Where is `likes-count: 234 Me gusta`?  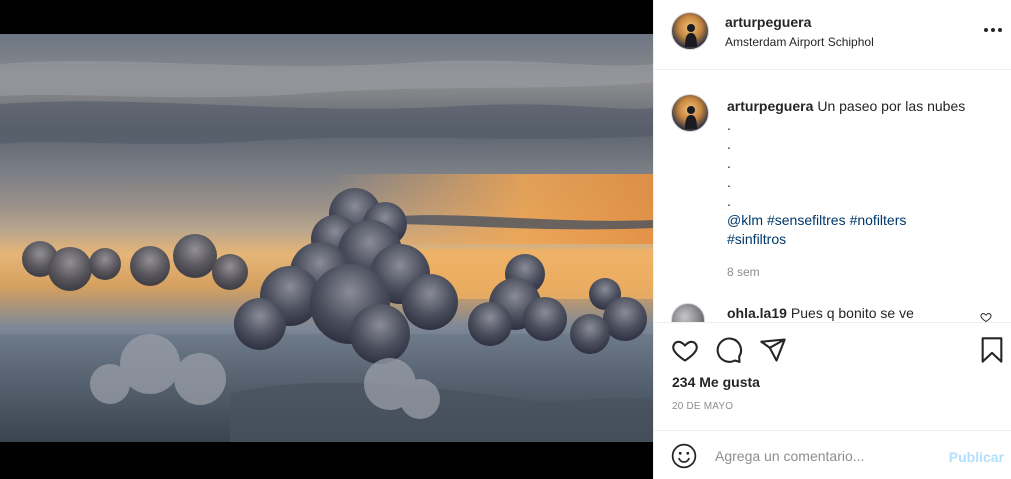 likes-count: 234 Me gusta is located at coordinates (716, 382).